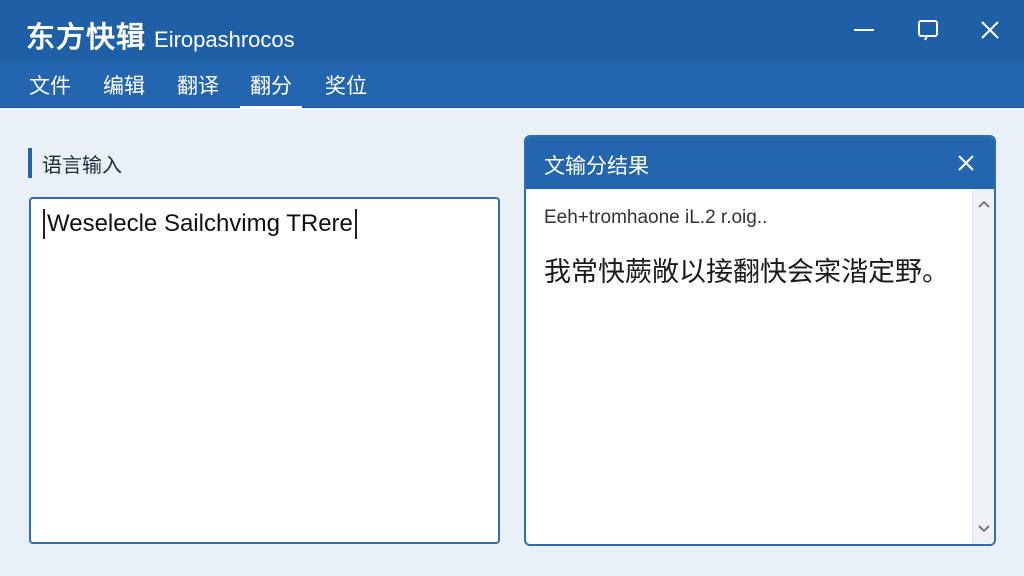  What do you see at coordinates (746, 272) in the screenshot?
I see `result-text: 我常快蕨敞以接翻快会寀湝定野。` at bounding box center [746, 272].